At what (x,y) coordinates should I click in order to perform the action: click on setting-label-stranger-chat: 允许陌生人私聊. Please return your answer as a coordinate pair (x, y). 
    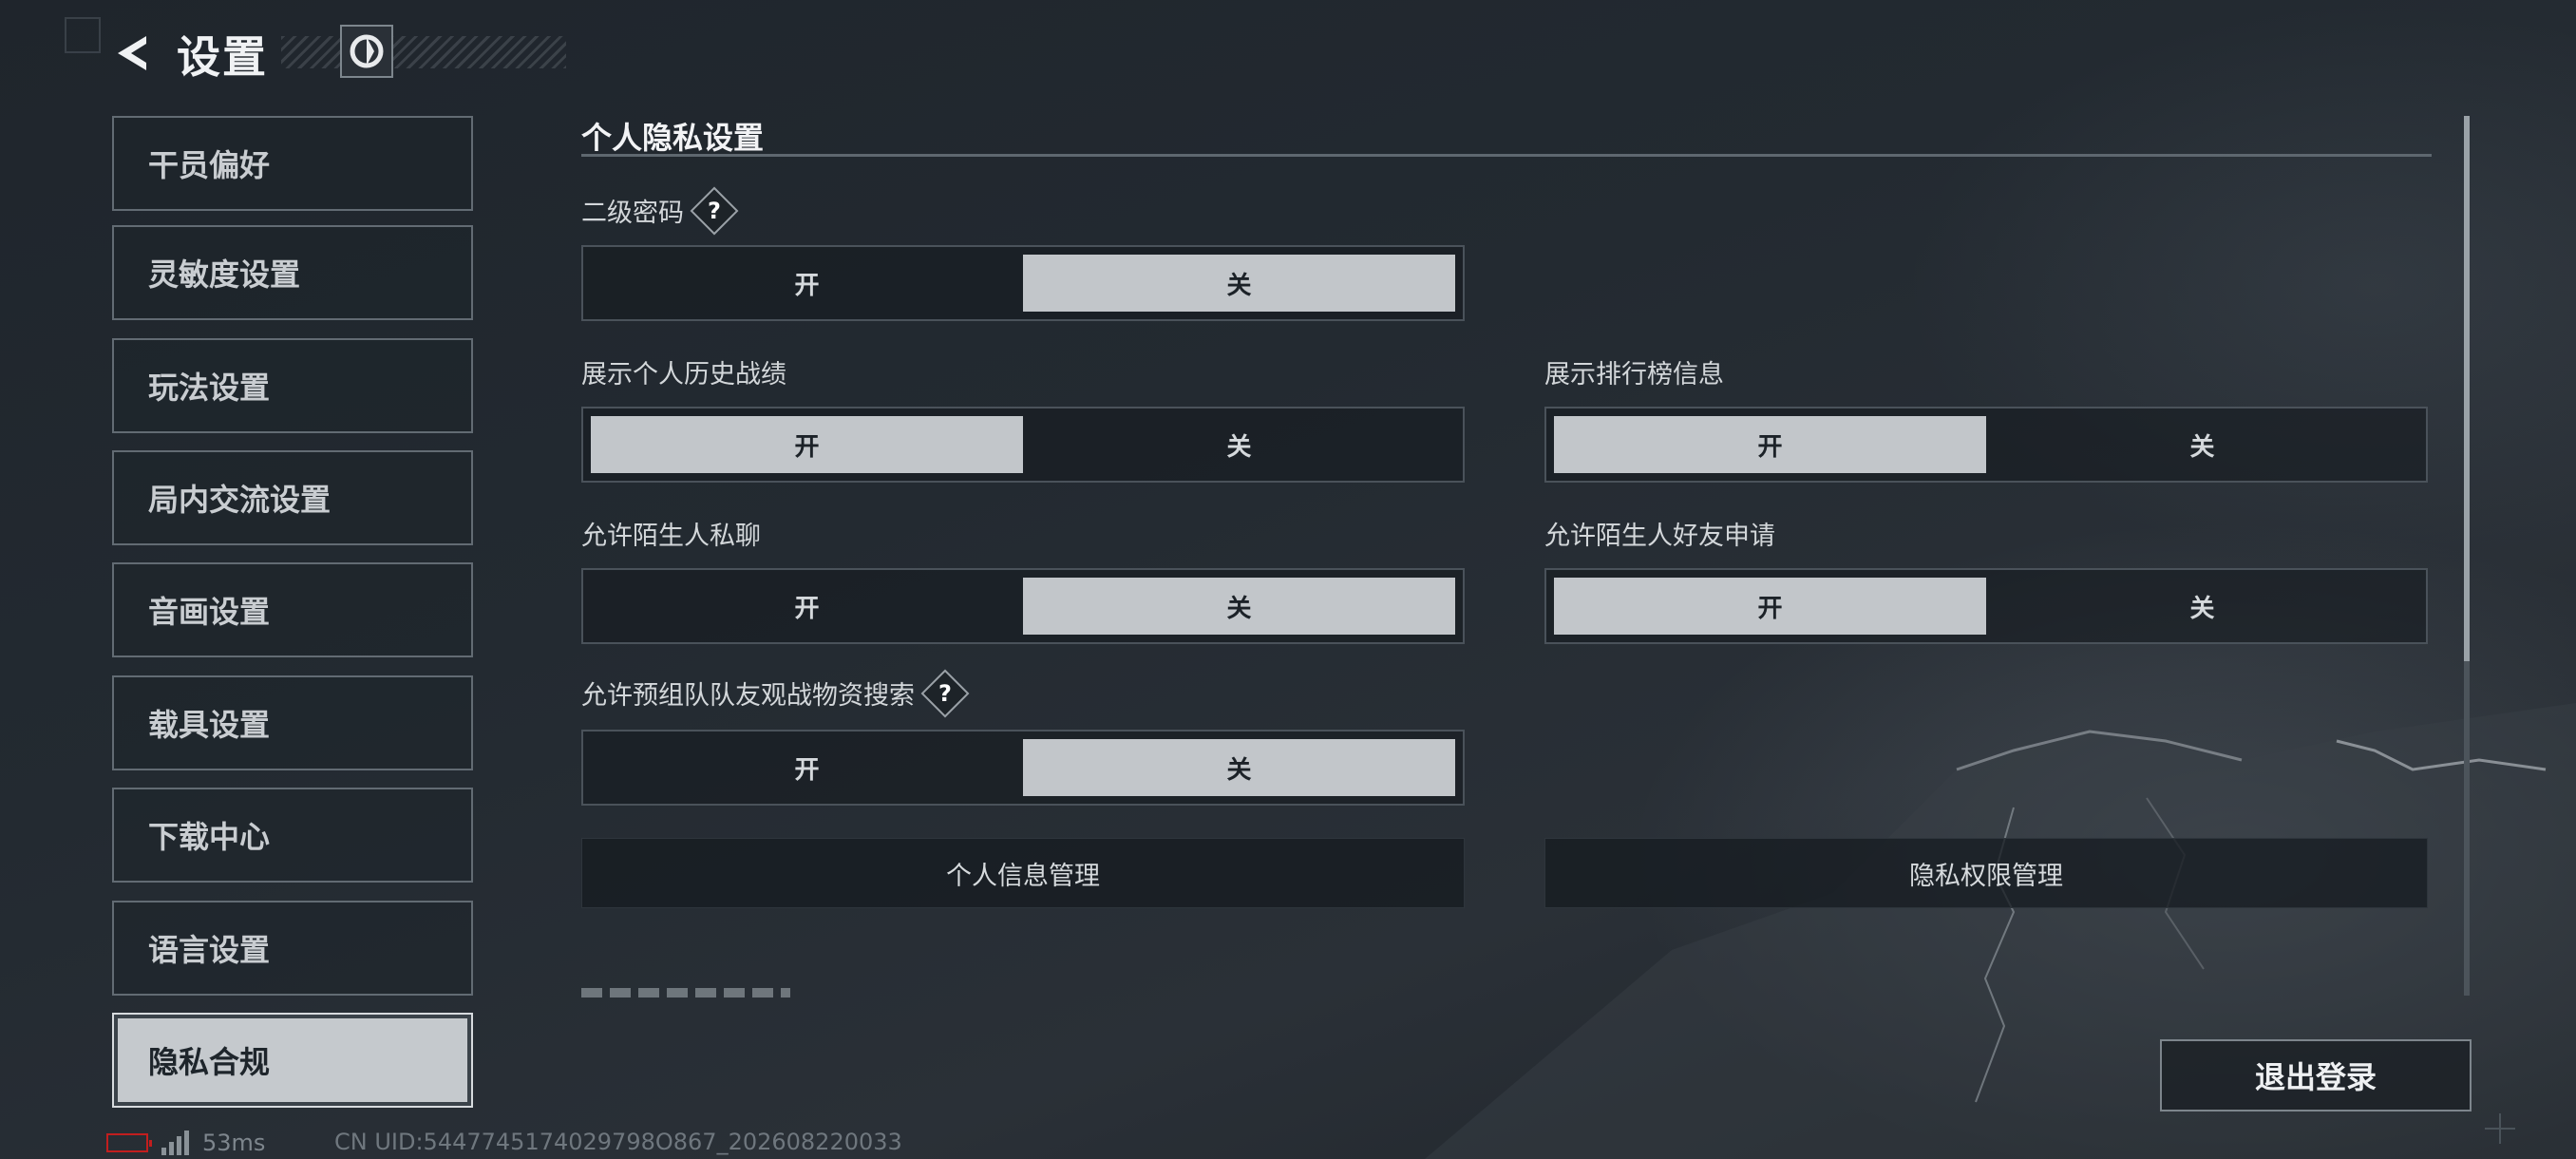
    Looking at the image, I should click on (671, 533).